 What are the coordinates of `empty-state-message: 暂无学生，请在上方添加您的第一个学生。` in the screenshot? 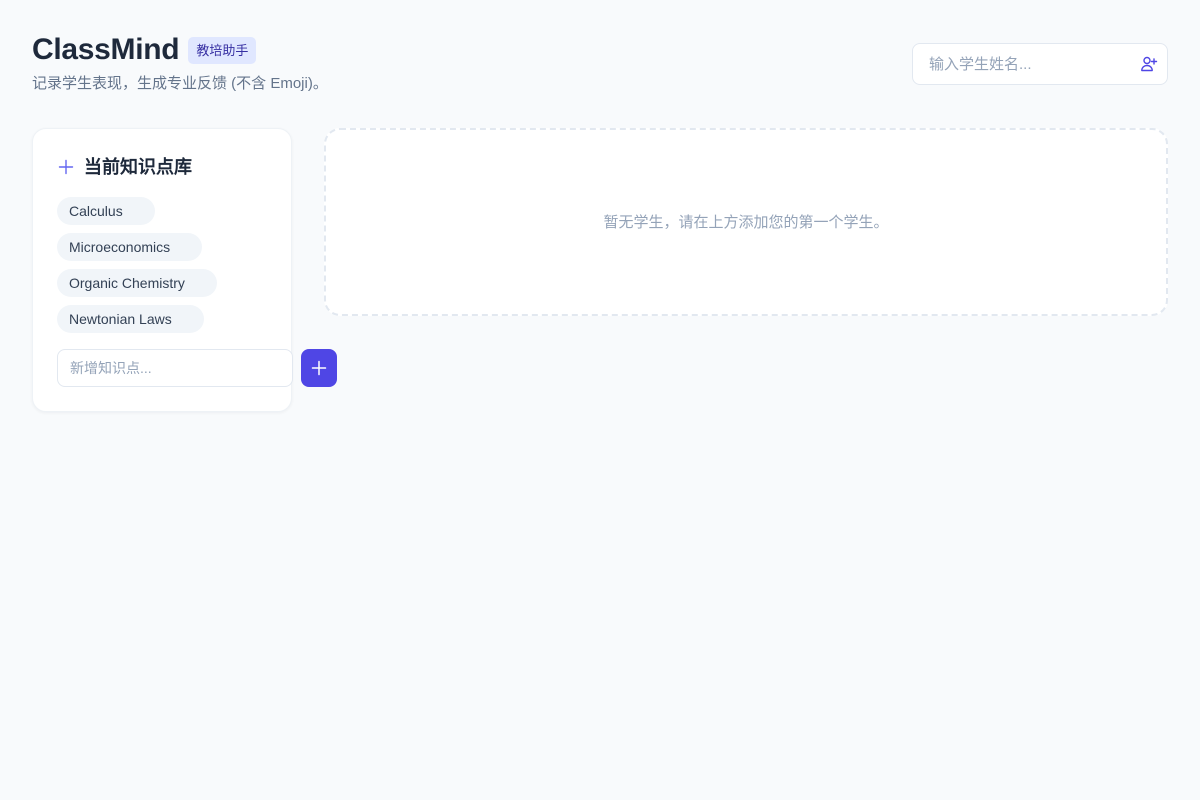 It's located at (746, 222).